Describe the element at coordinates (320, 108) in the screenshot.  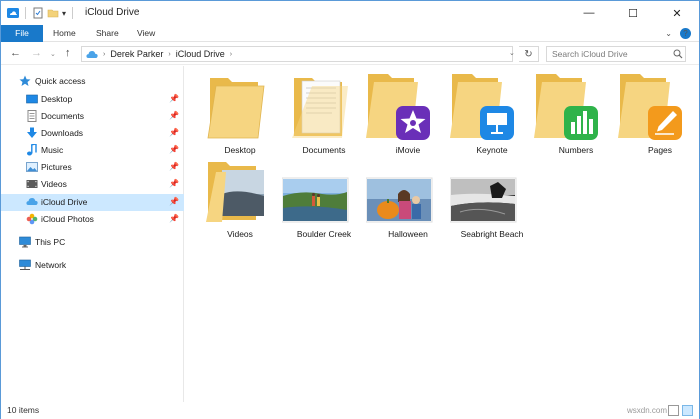
I see `documents-folder-icon` at that location.